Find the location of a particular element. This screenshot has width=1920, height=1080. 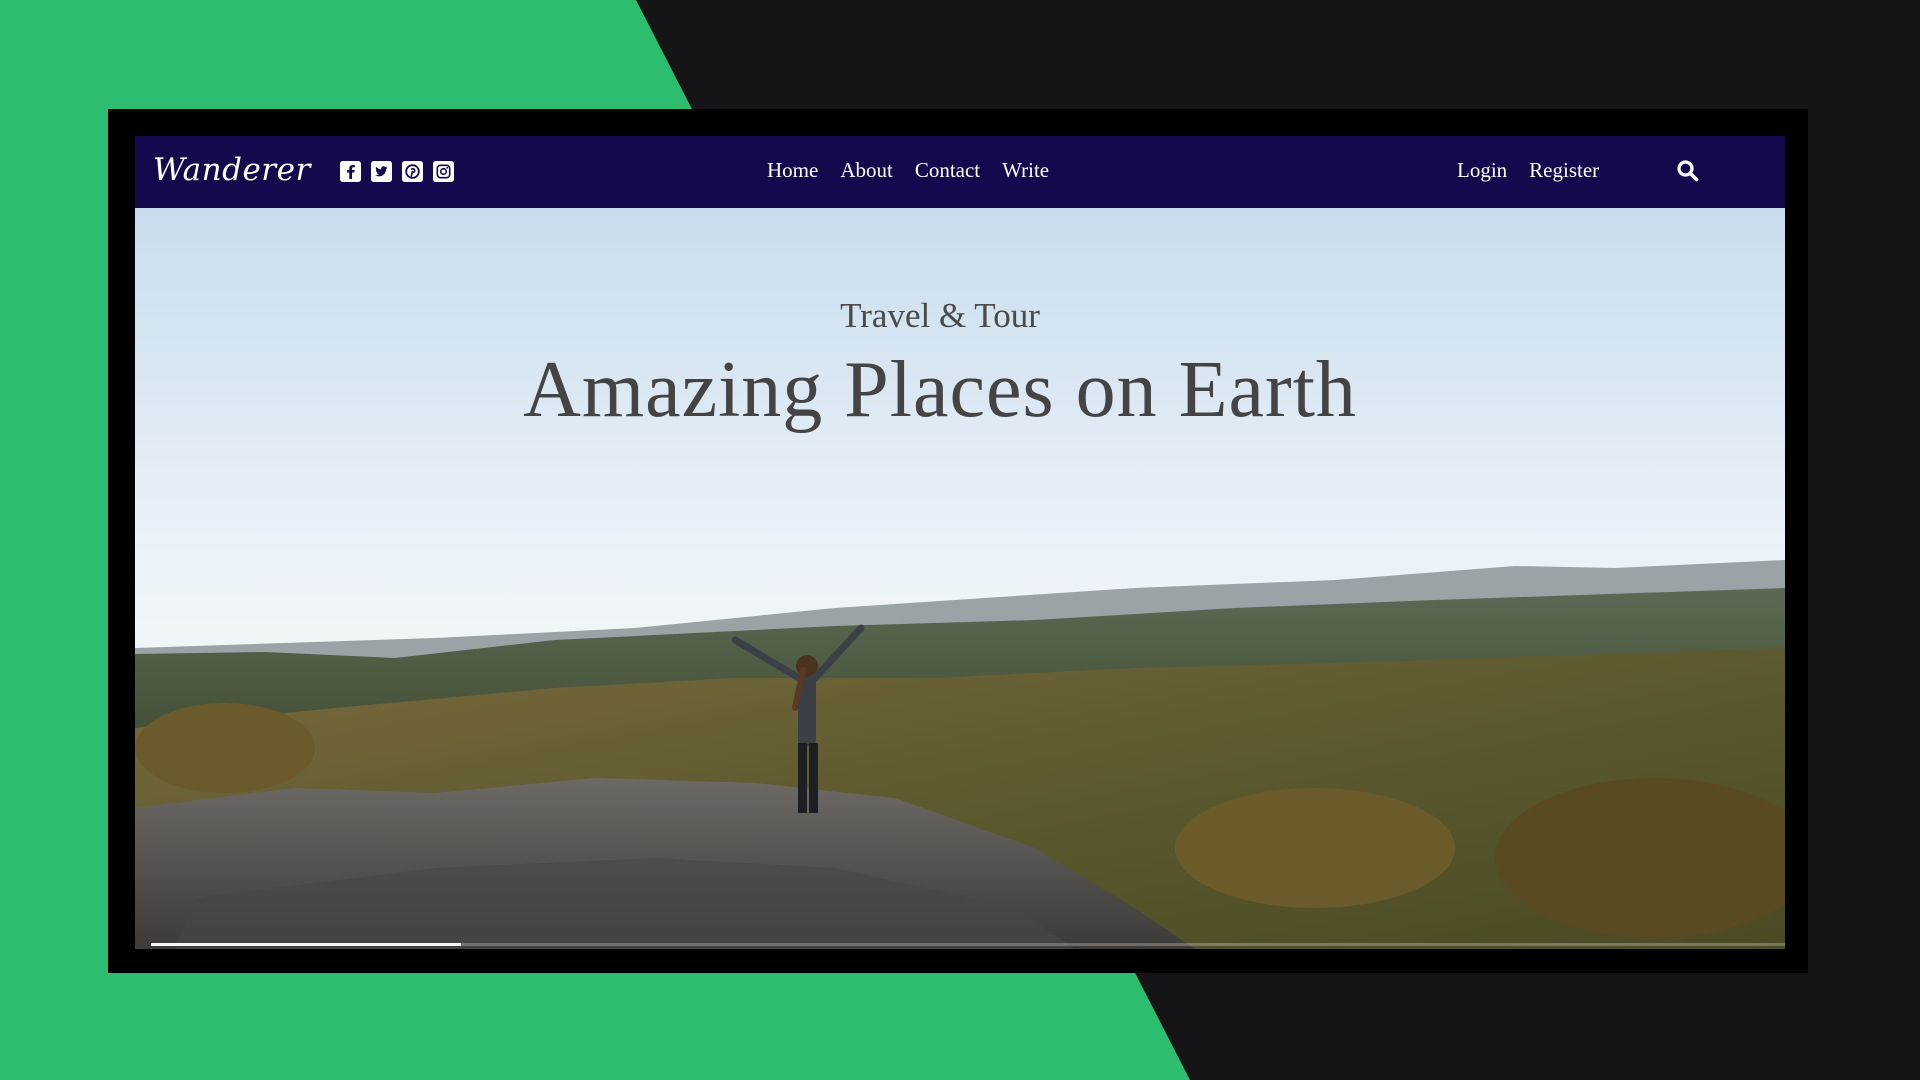

nav-contact-link: Contact is located at coordinates (947, 170).